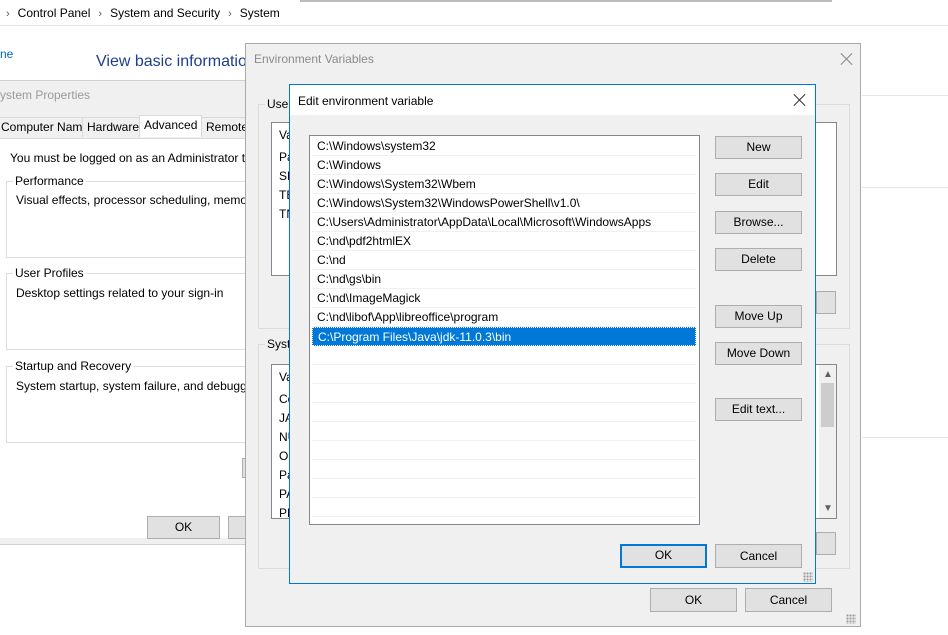 Image resolution: width=948 pixels, height=635 pixels. What do you see at coordinates (224, 127) in the screenshot?
I see `tab-remote: Remote` at bounding box center [224, 127].